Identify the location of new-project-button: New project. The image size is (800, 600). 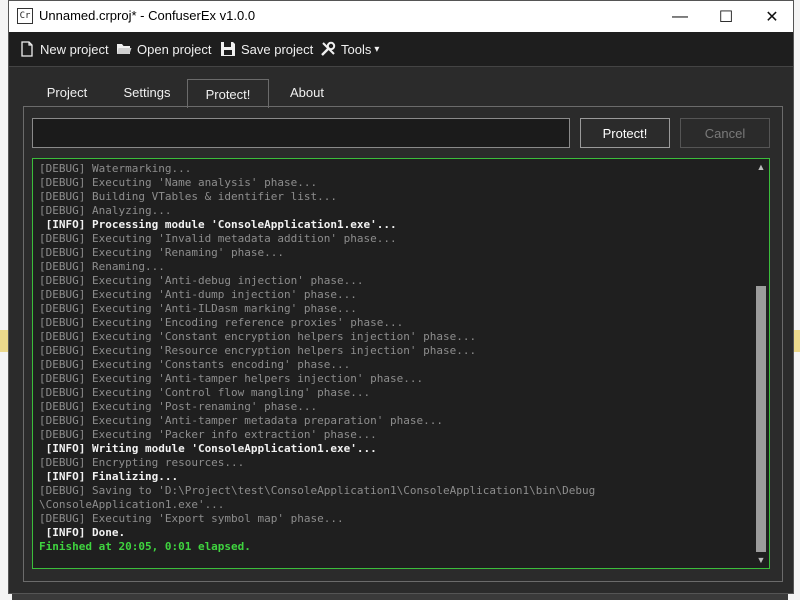
(64, 49).